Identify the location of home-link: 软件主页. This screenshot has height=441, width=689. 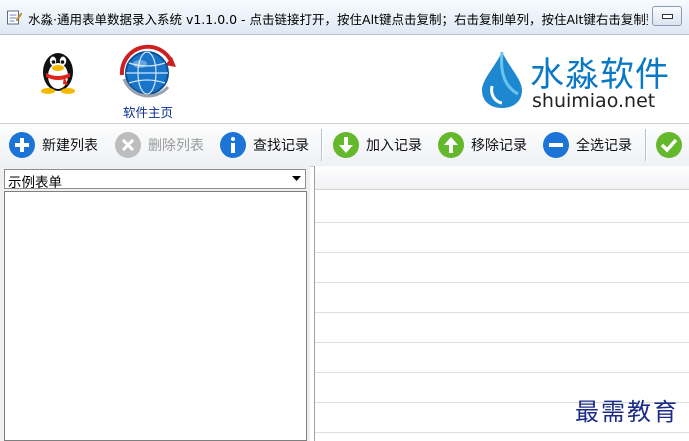
(148, 111).